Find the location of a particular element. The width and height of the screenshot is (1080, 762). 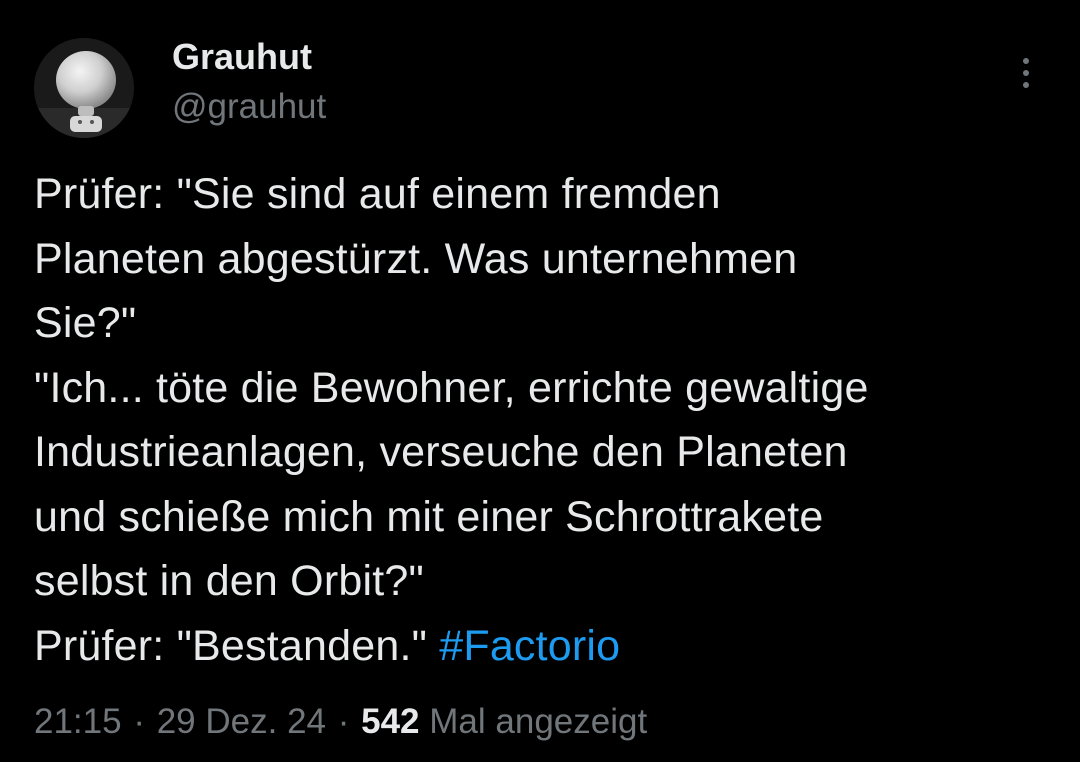

tweet-line: Sie?" is located at coordinates (85, 323).